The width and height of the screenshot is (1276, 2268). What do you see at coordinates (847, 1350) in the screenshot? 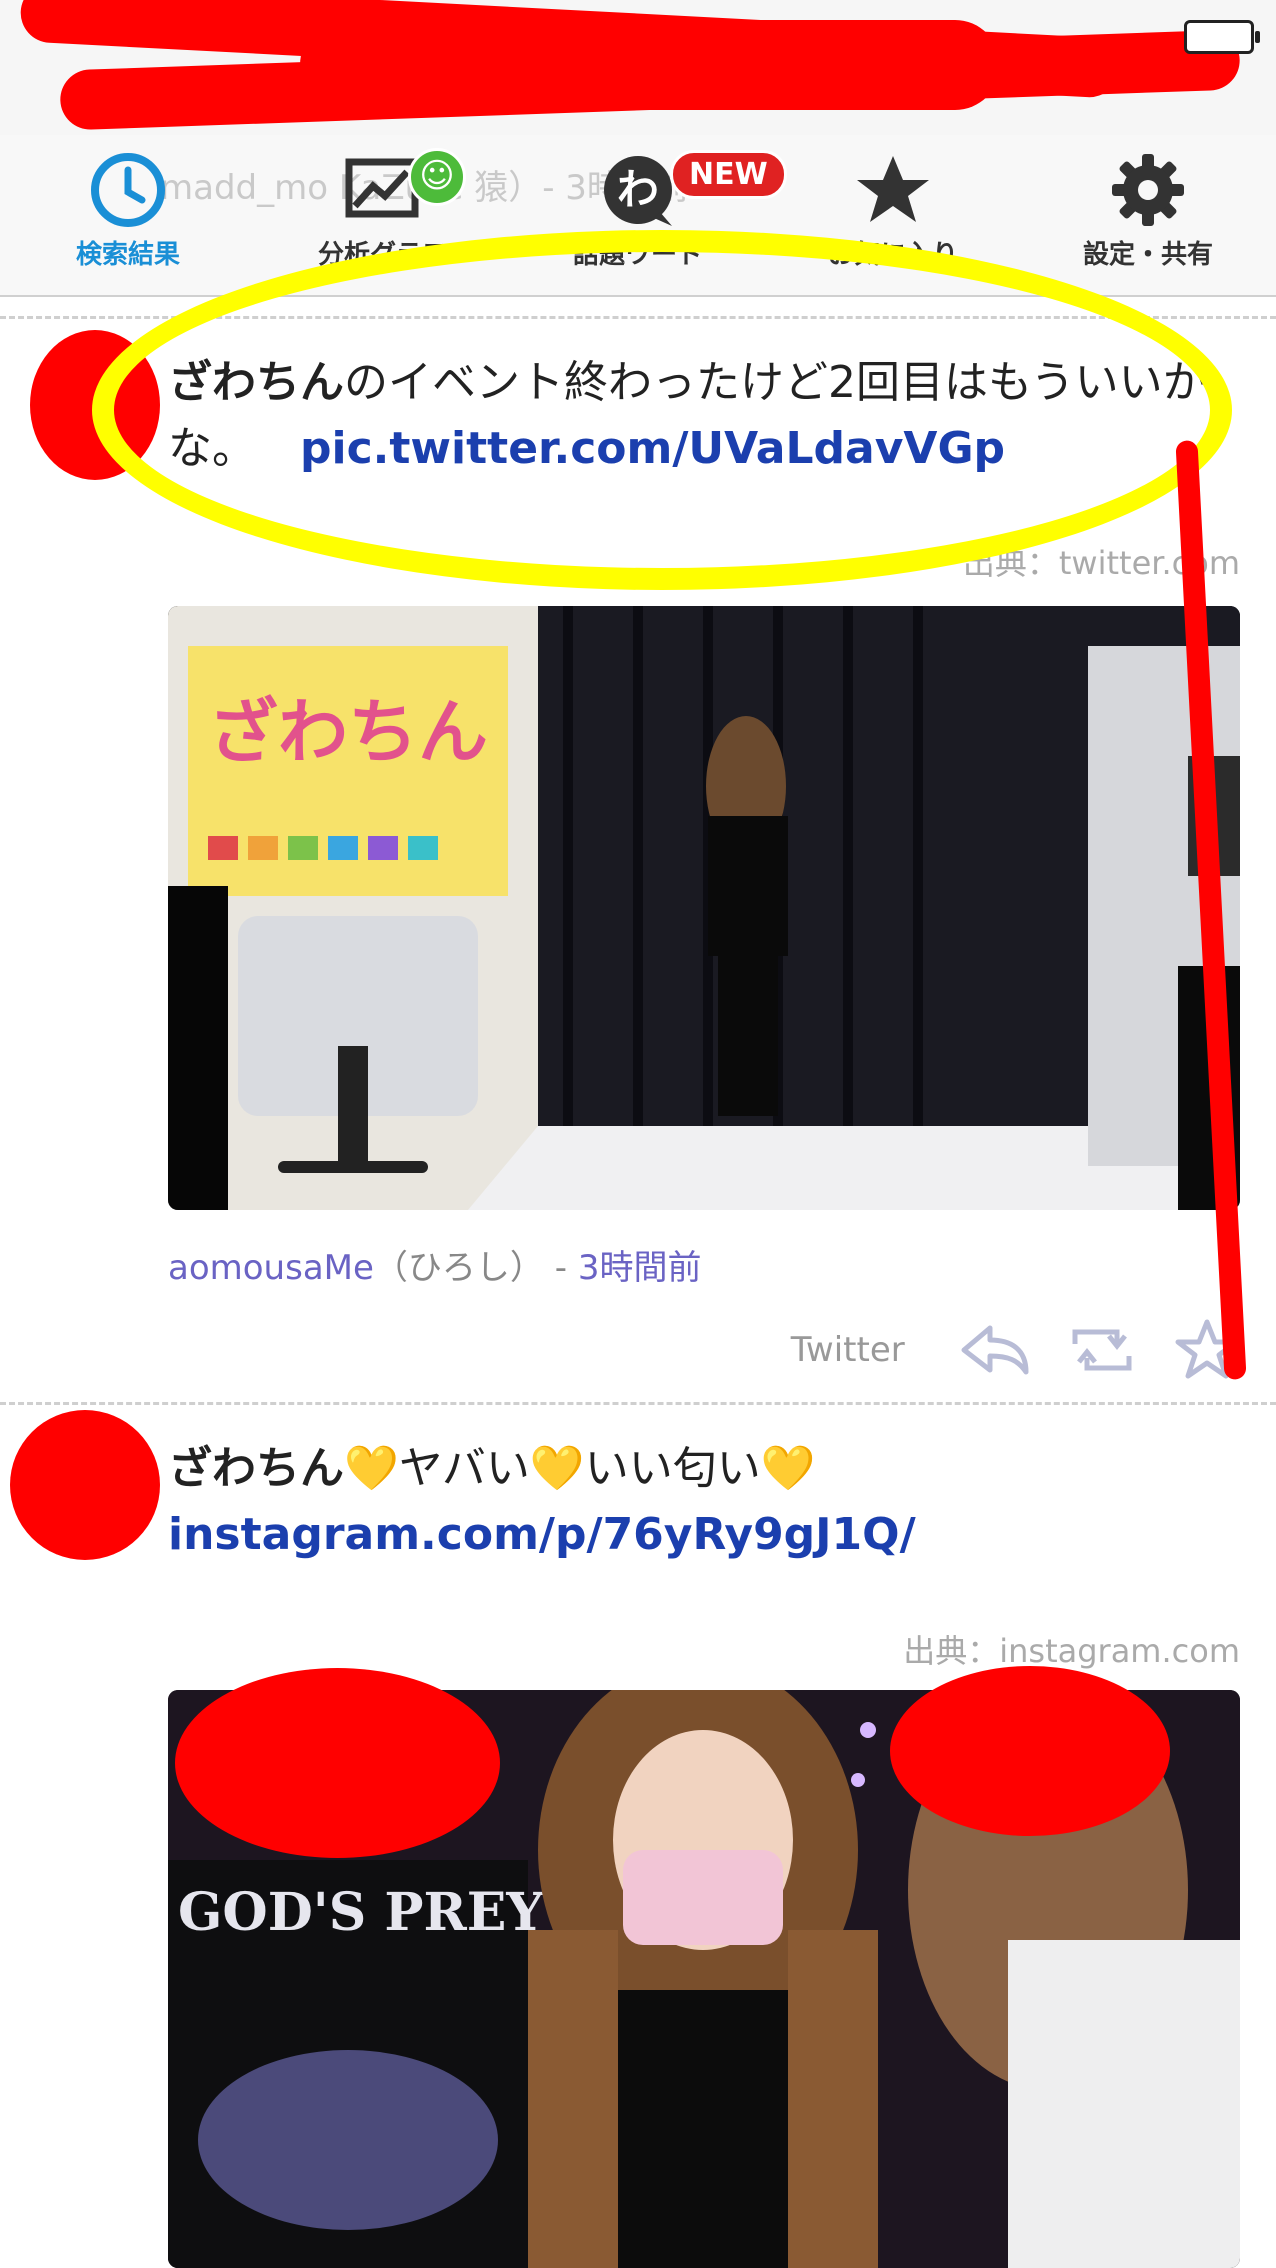
I see `service-label: Twitter` at bounding box center [847, 1350].